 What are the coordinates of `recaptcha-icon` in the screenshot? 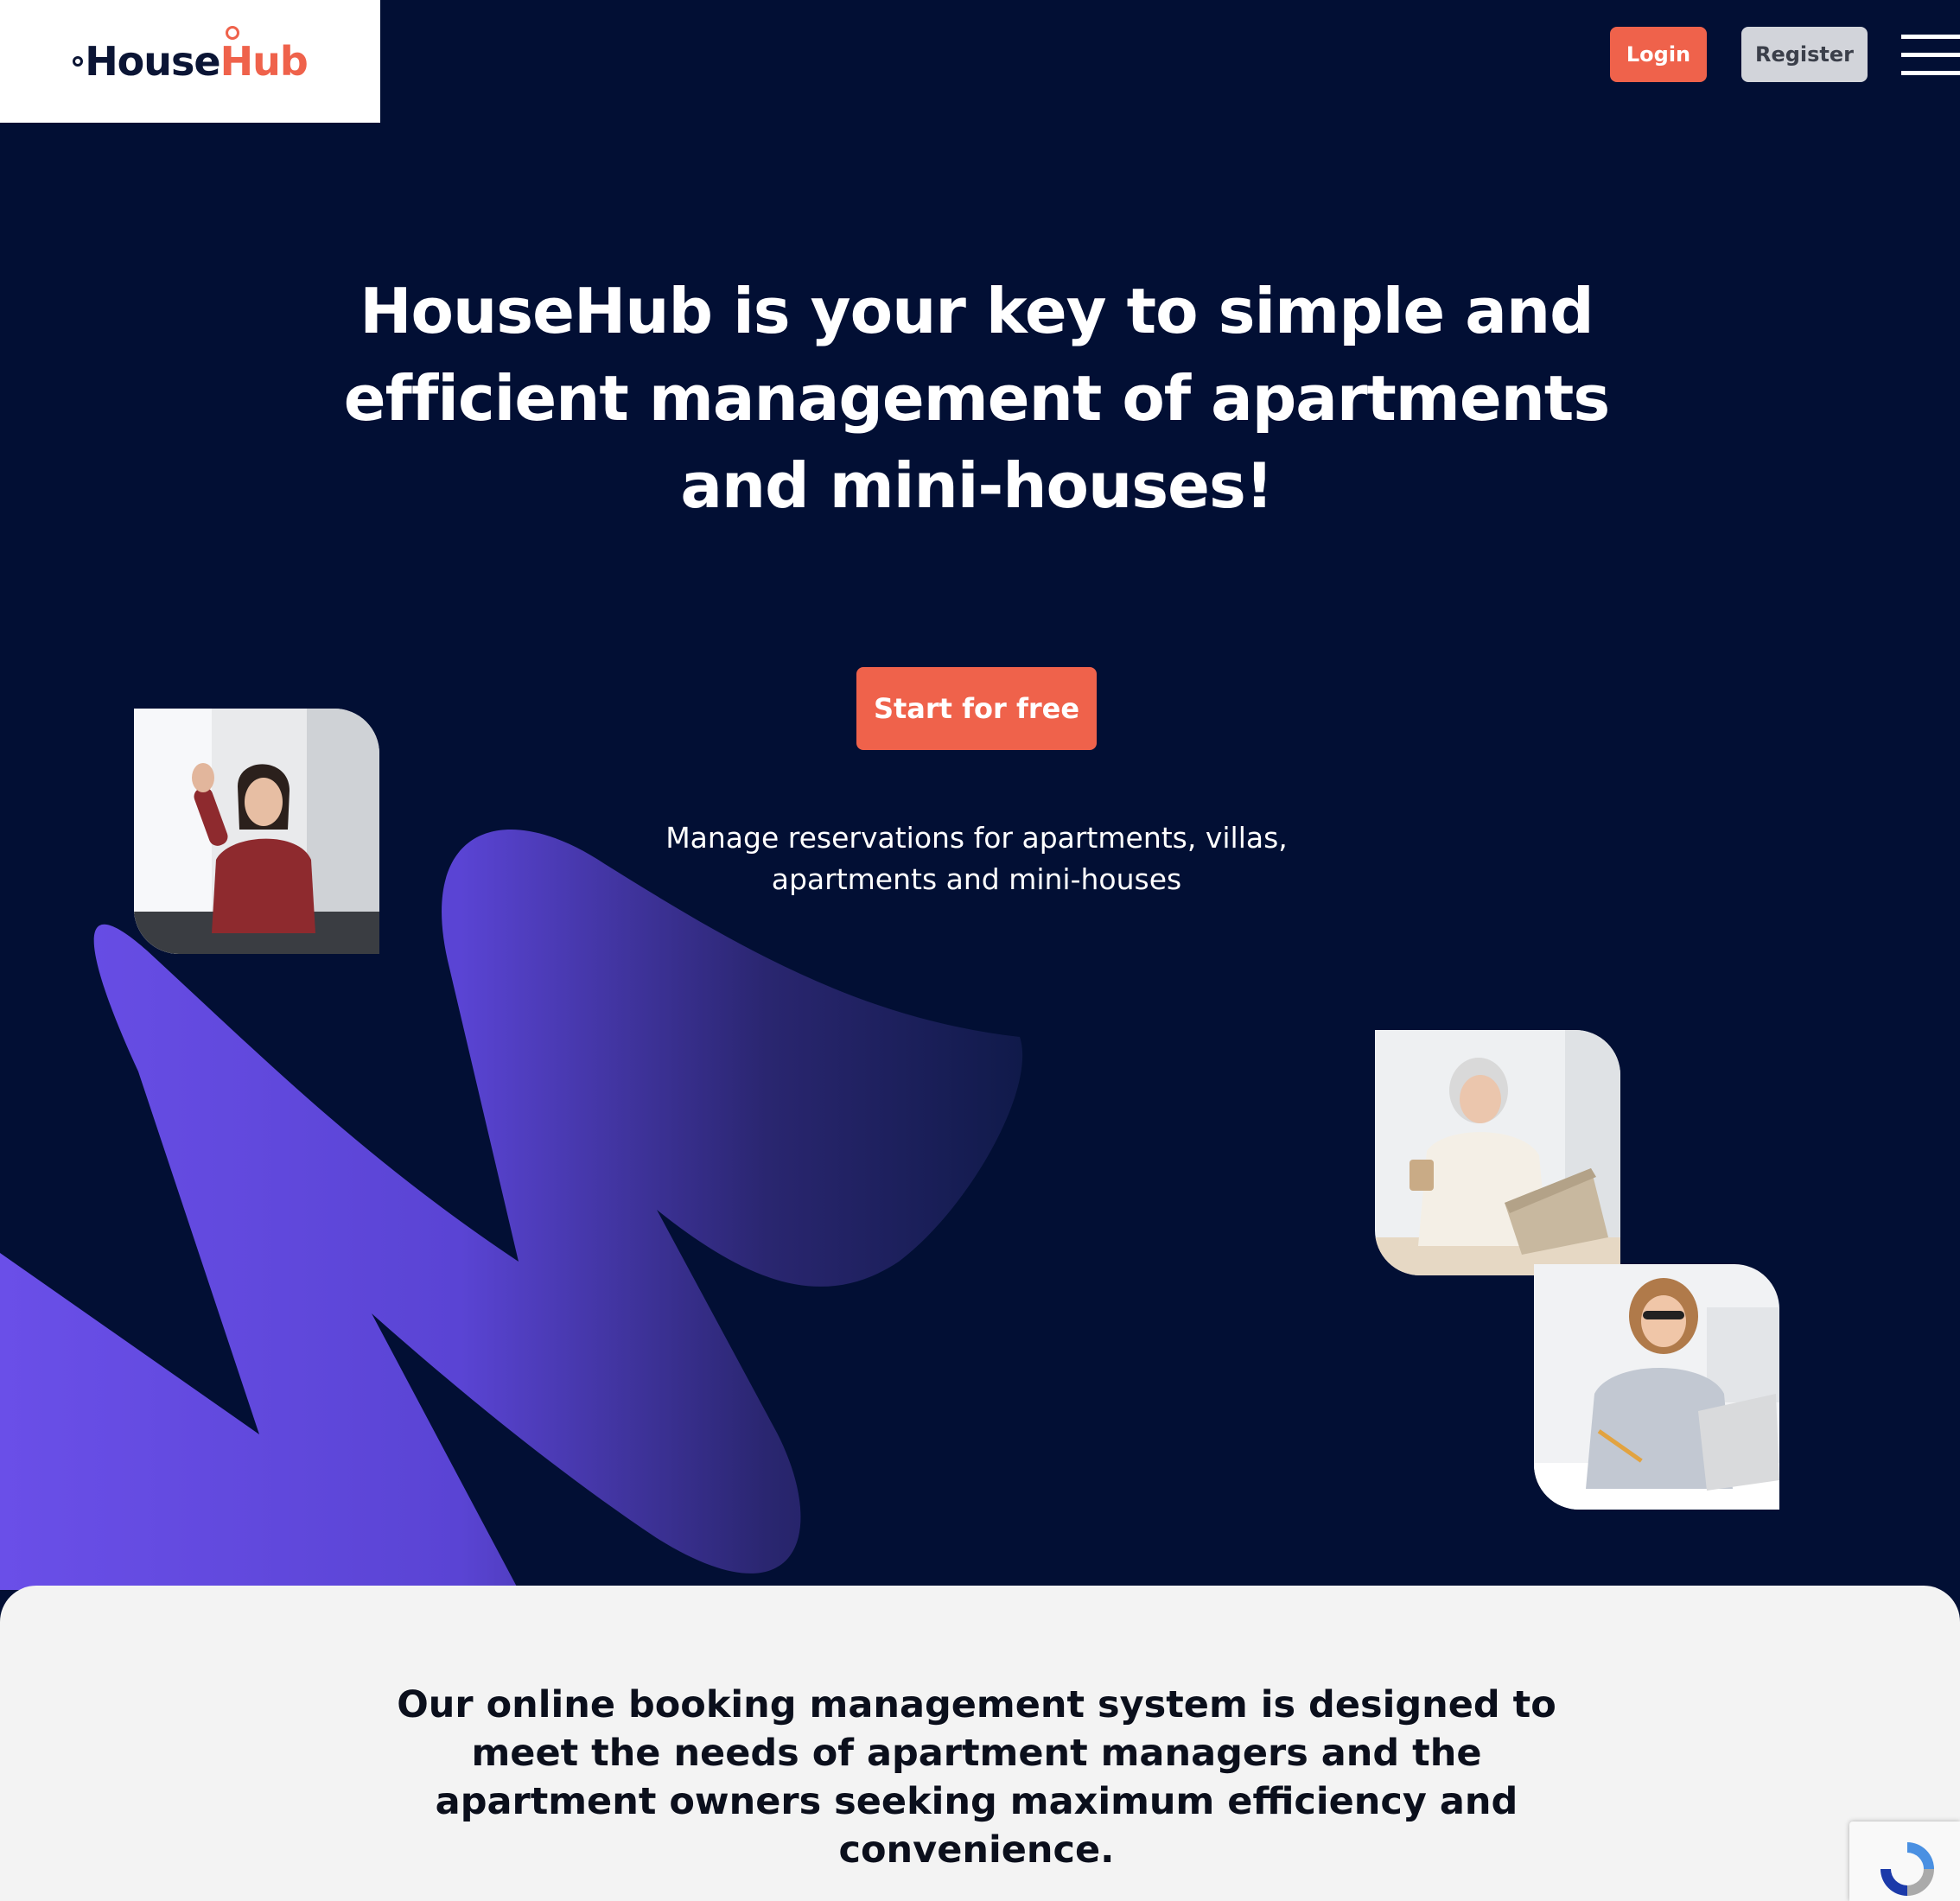 It's located at (1907, 1869).